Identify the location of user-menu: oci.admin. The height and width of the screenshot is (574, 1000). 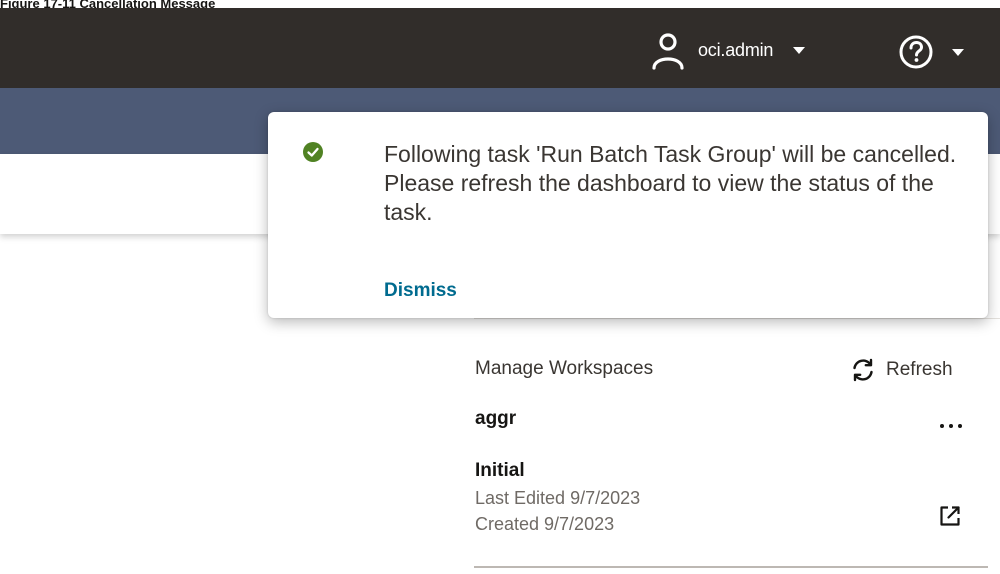
(727, 50).